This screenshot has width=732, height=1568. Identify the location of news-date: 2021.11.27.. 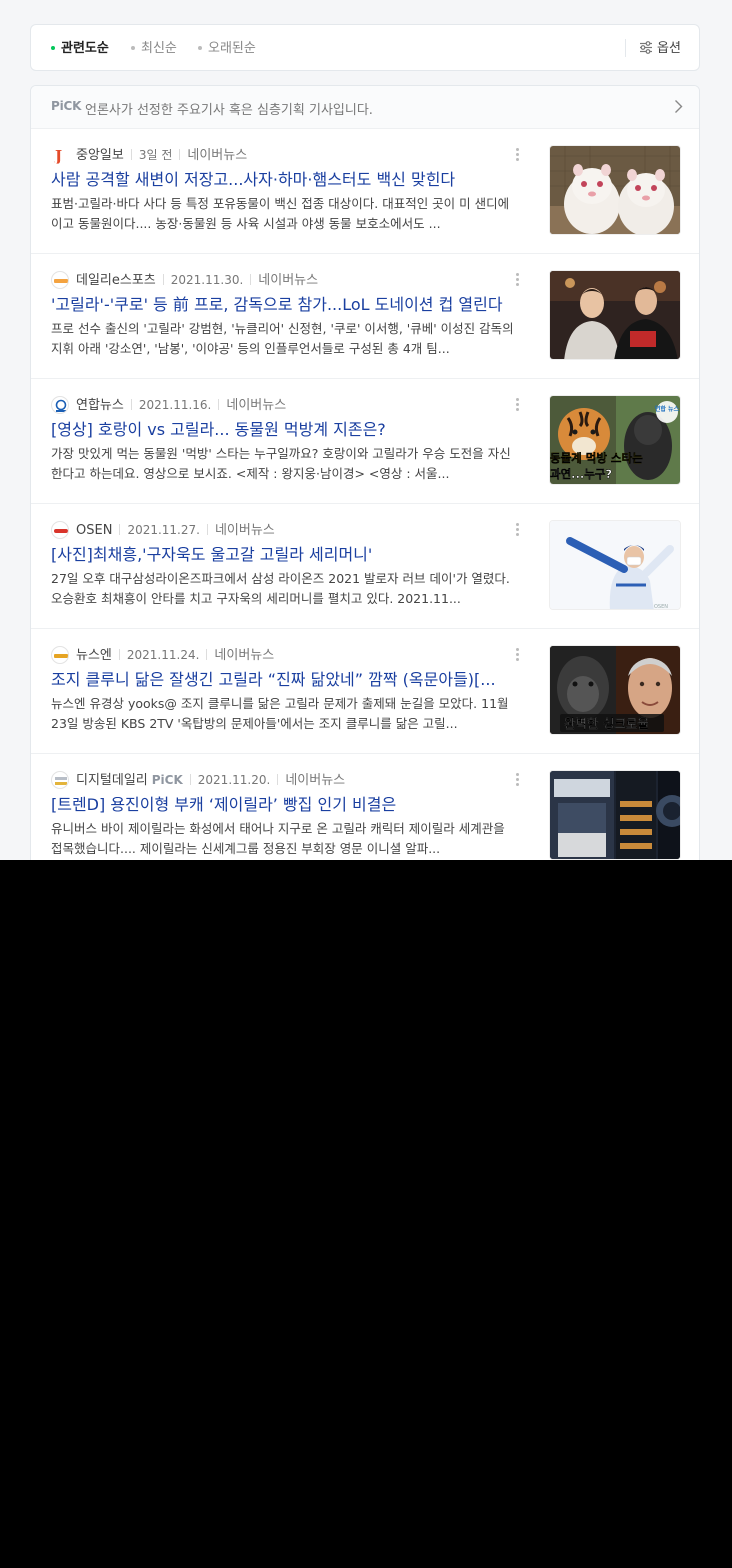
(163, 530).